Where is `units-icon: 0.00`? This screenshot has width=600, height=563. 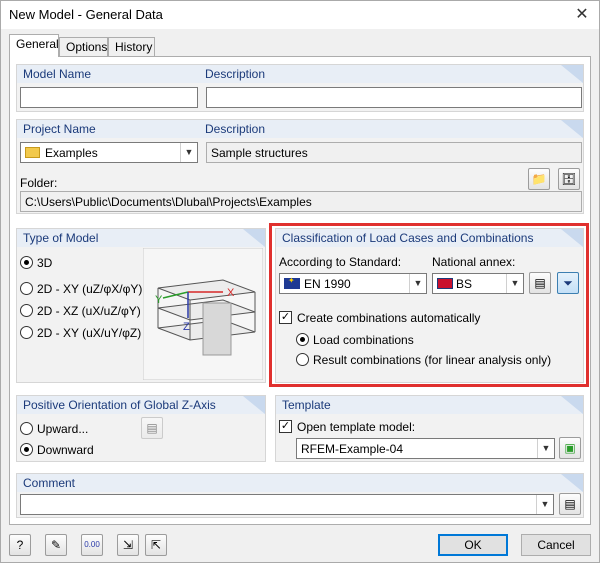 units-icon: 0.00 is located at coordinates (92, 544).